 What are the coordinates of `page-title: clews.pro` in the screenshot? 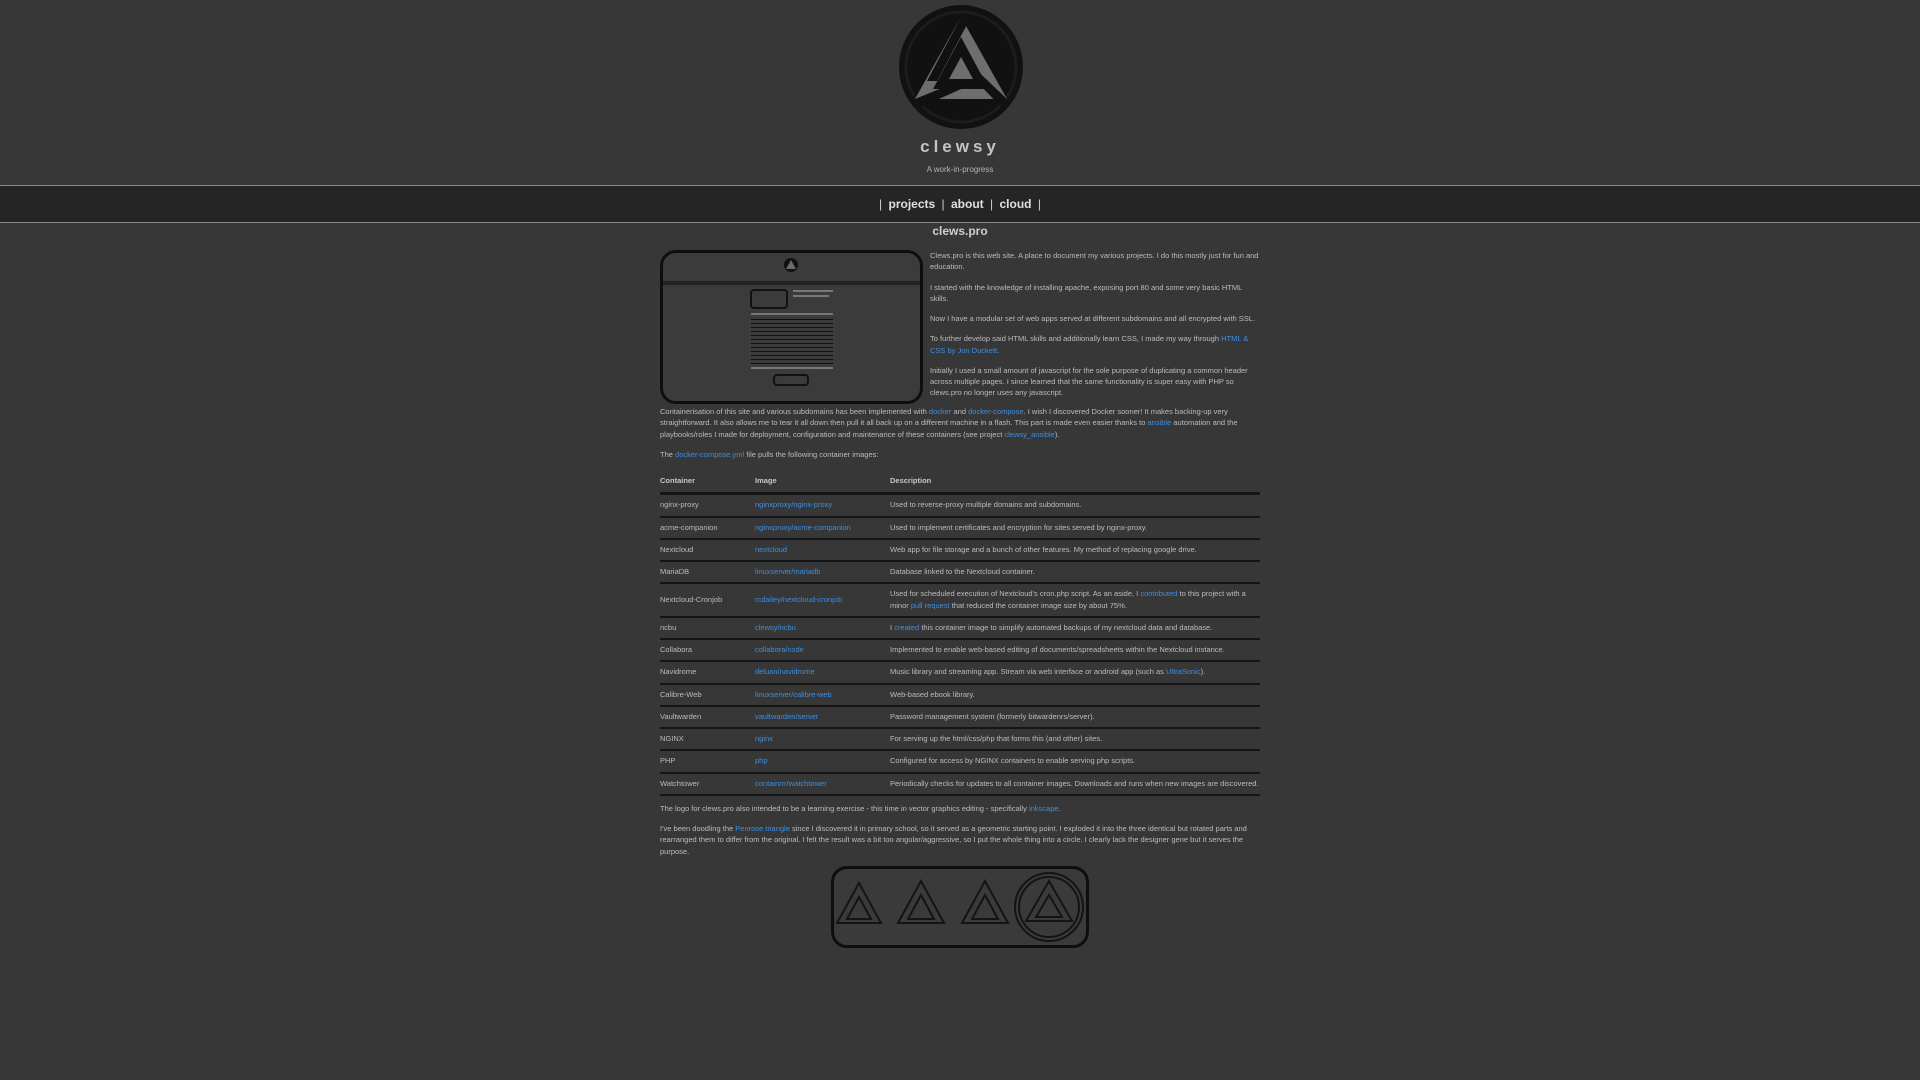 It's located at (960, 231).